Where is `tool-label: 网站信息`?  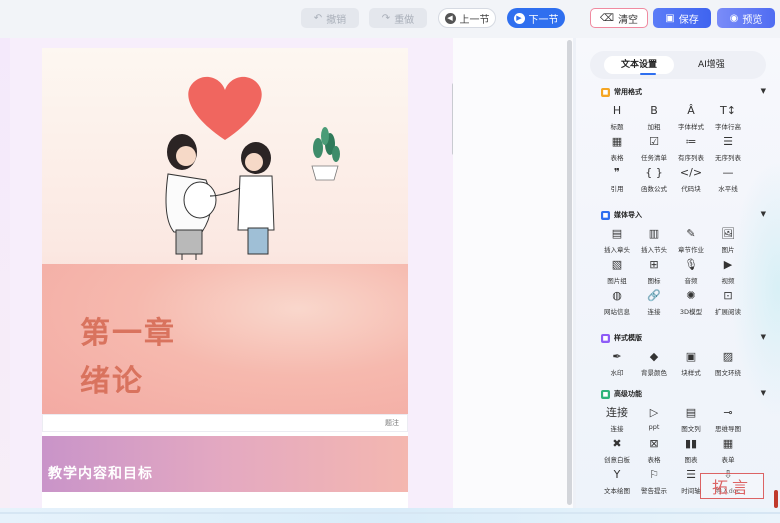
tool-label: 网站信息 is located at coordinates (617, 312).